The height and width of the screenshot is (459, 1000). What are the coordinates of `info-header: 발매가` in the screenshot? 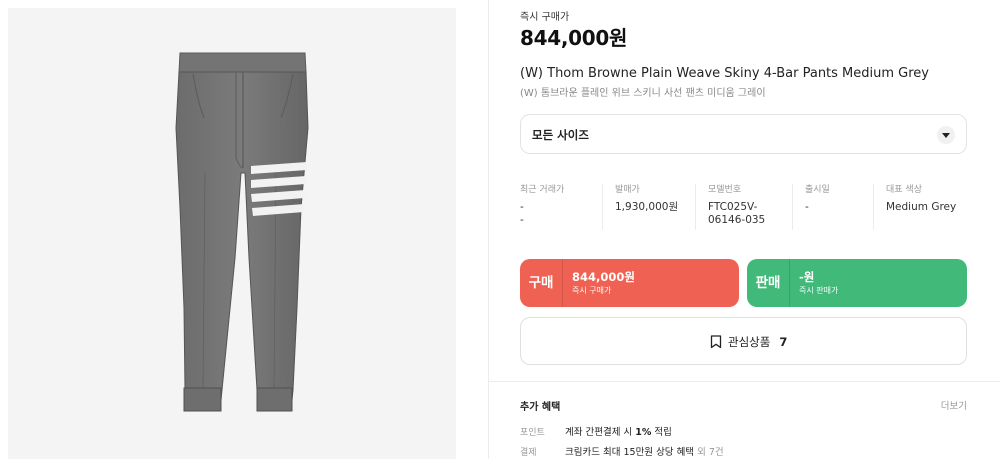 It's located at (627, 190).